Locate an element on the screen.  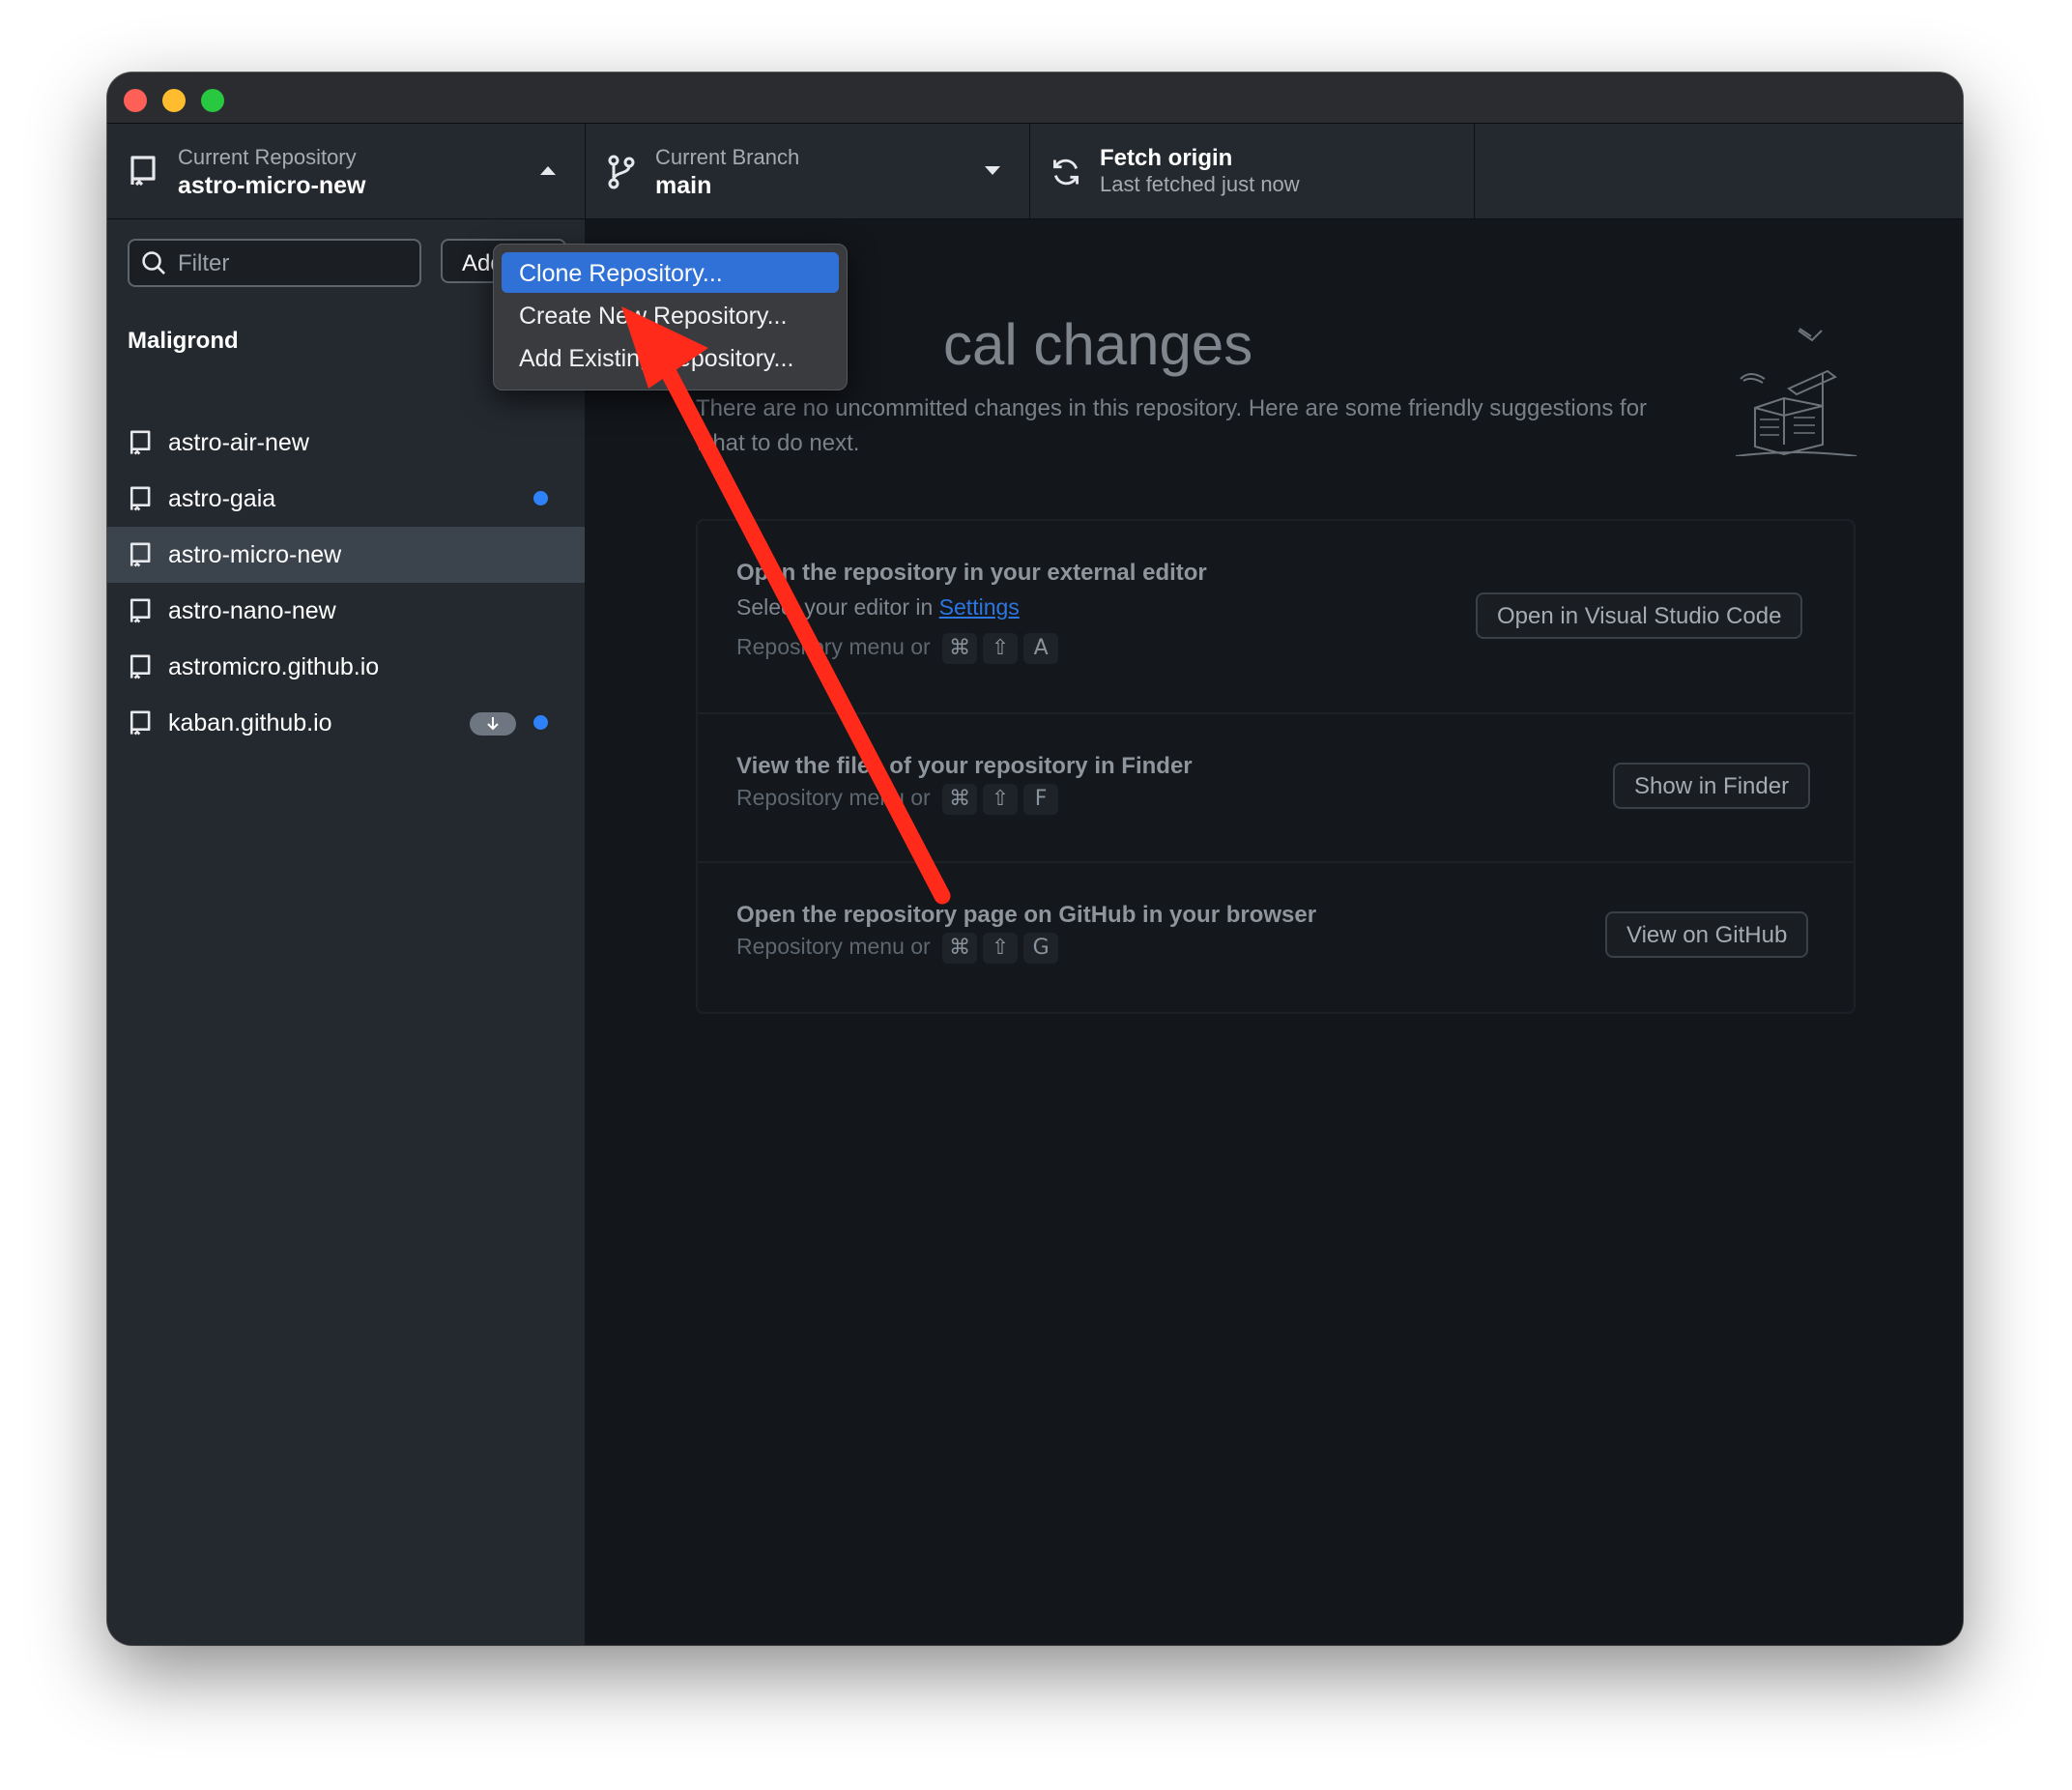
search-icon is located at coordinates (153, 262).